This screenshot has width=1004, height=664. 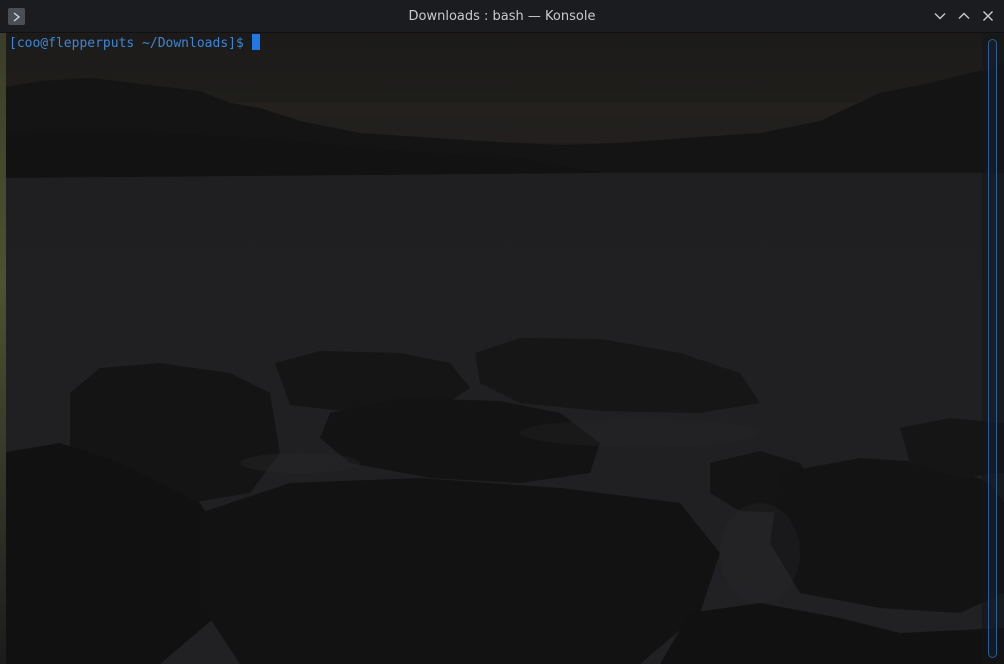 I want to click on maximize-icon, so click(x=964, y=15).